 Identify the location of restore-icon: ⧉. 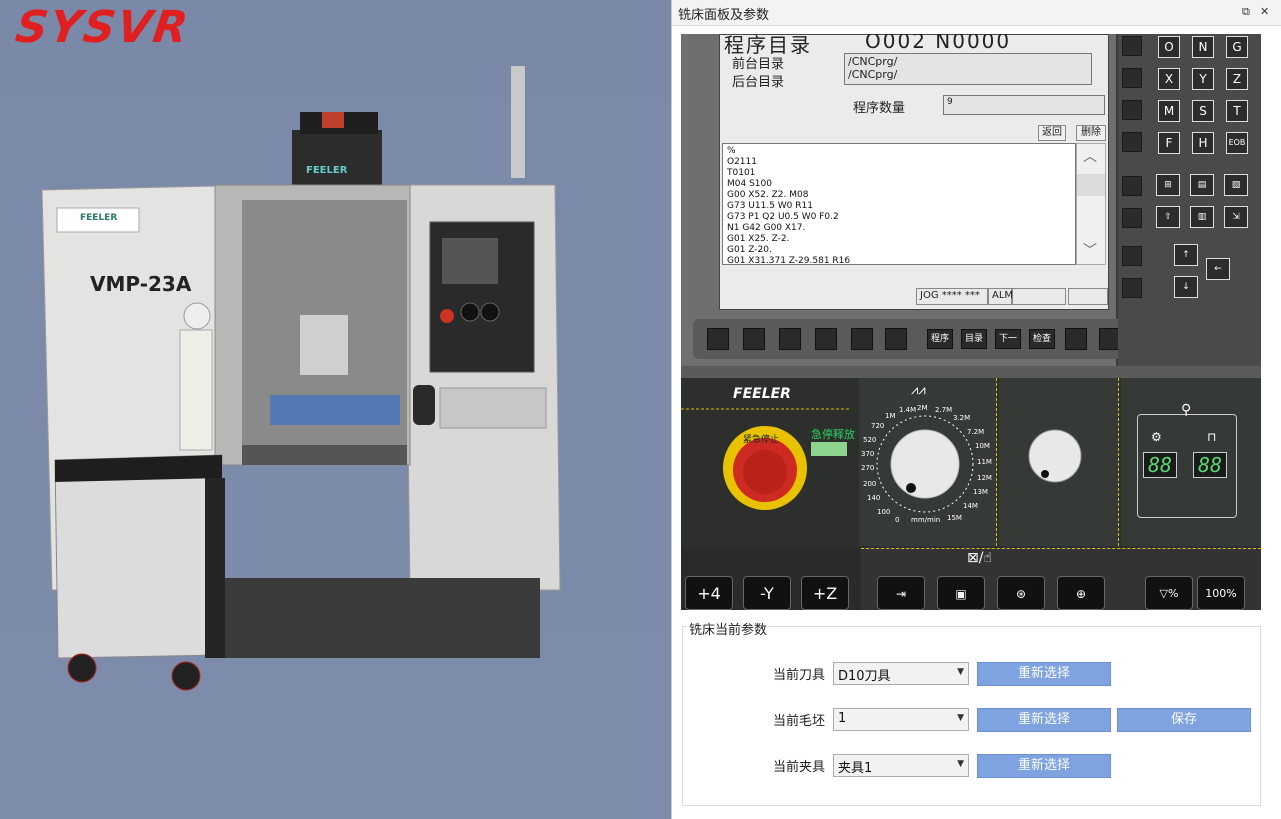
(1246, 12).